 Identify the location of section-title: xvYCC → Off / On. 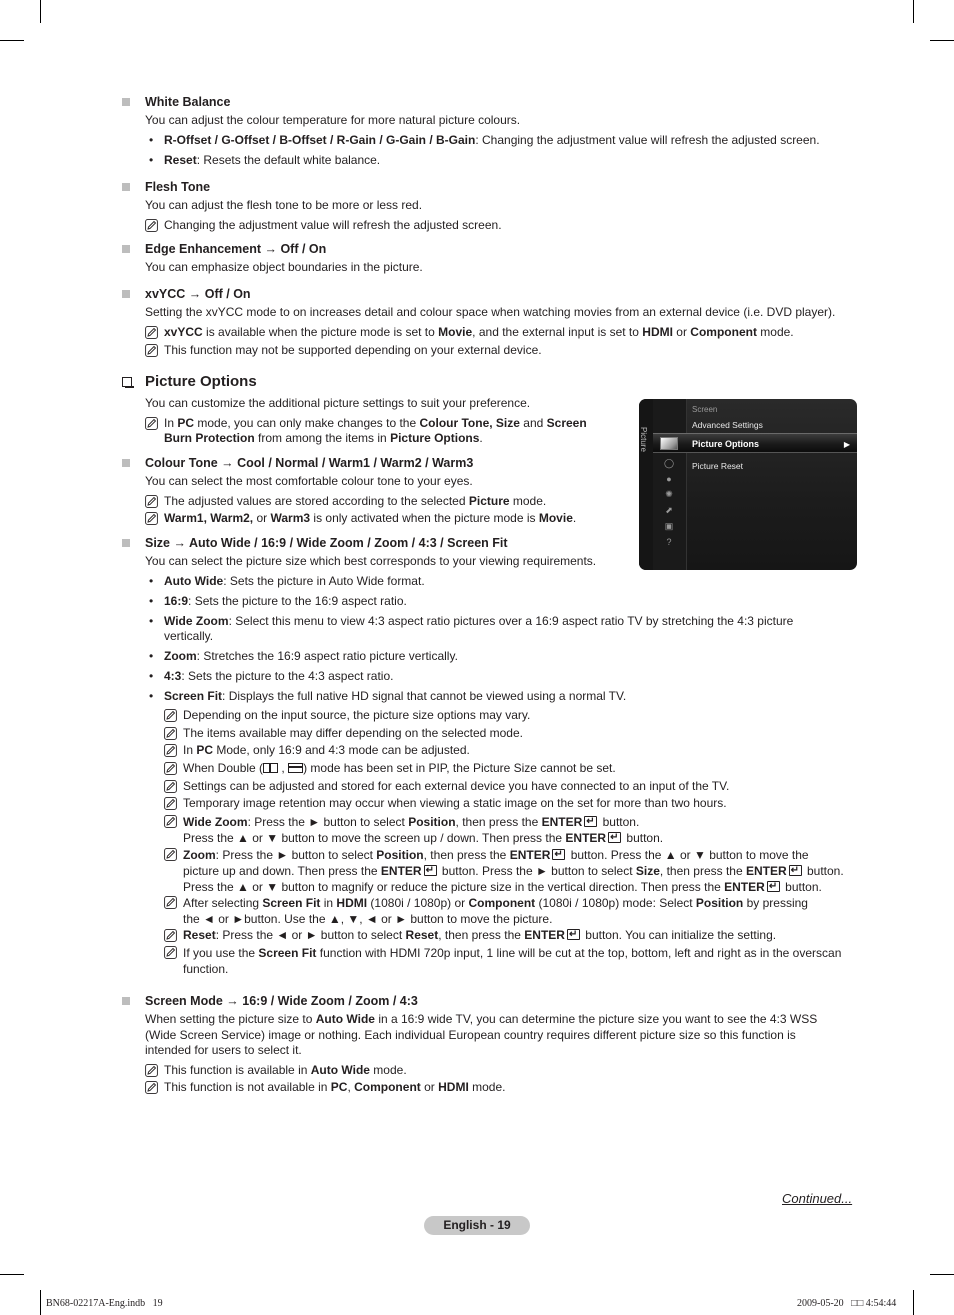
(198, 294).